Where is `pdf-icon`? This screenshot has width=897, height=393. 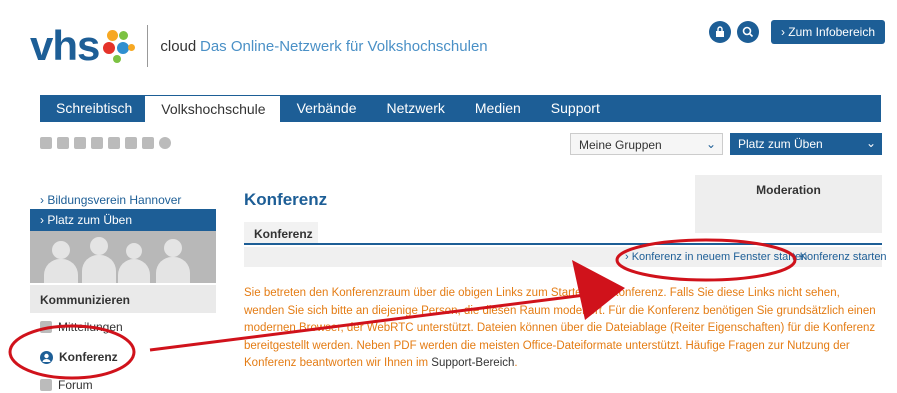 pdf-icon is located at coordinates (131, 143).